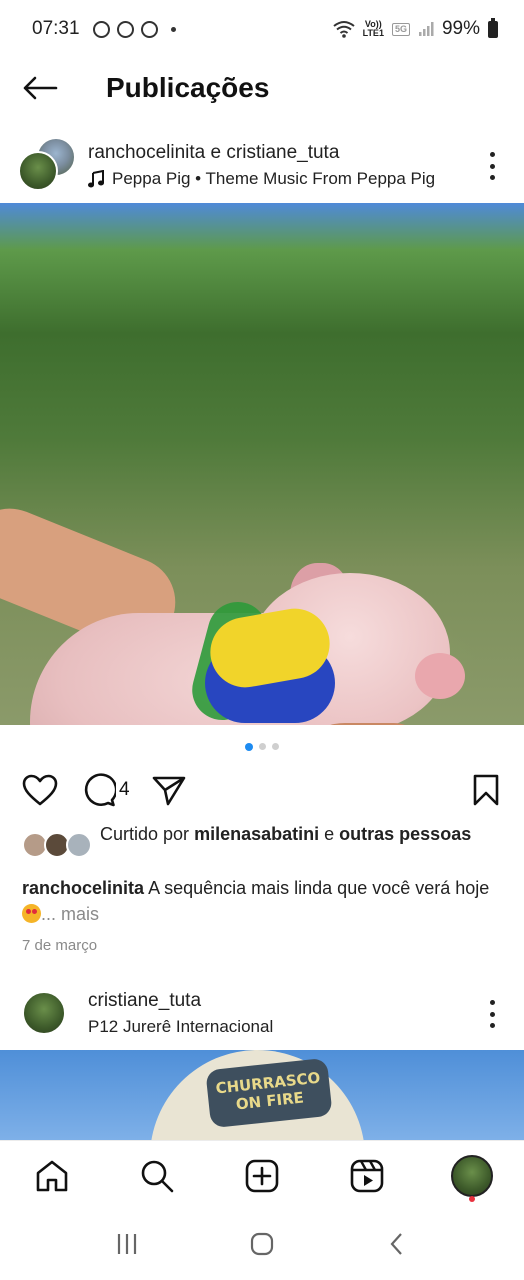 This screenshot has height=1280, width=524. I want to click on save-button, so click(486, 790).